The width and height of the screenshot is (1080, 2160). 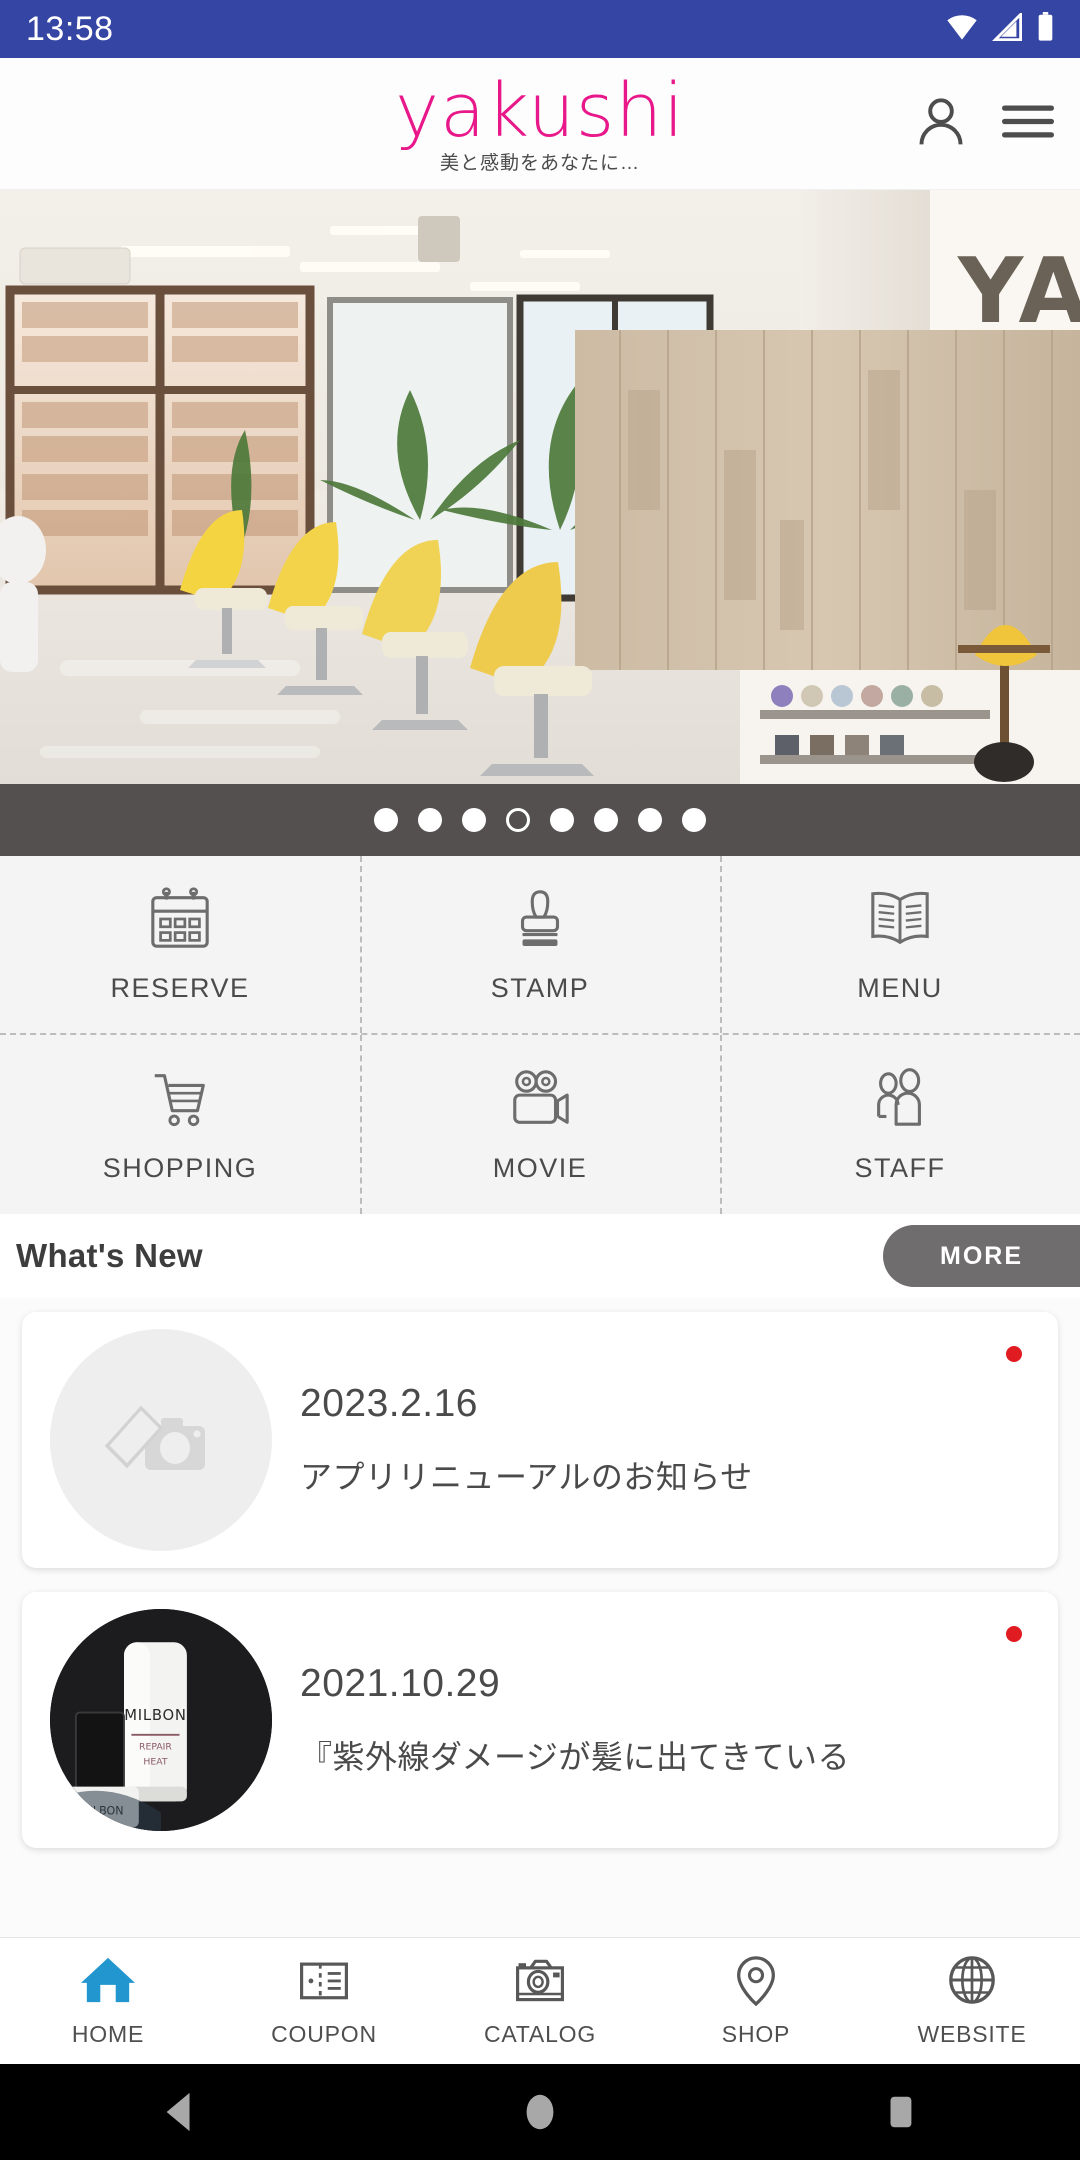 I want to click on camera-icon, so click(x=540, y=1982).